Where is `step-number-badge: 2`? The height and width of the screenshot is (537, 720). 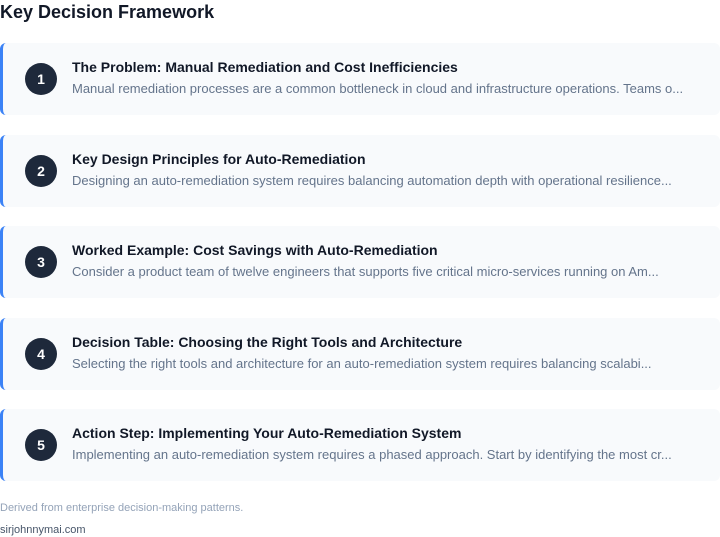
step-number-badge: 2 is located at coordinates (41, 171).